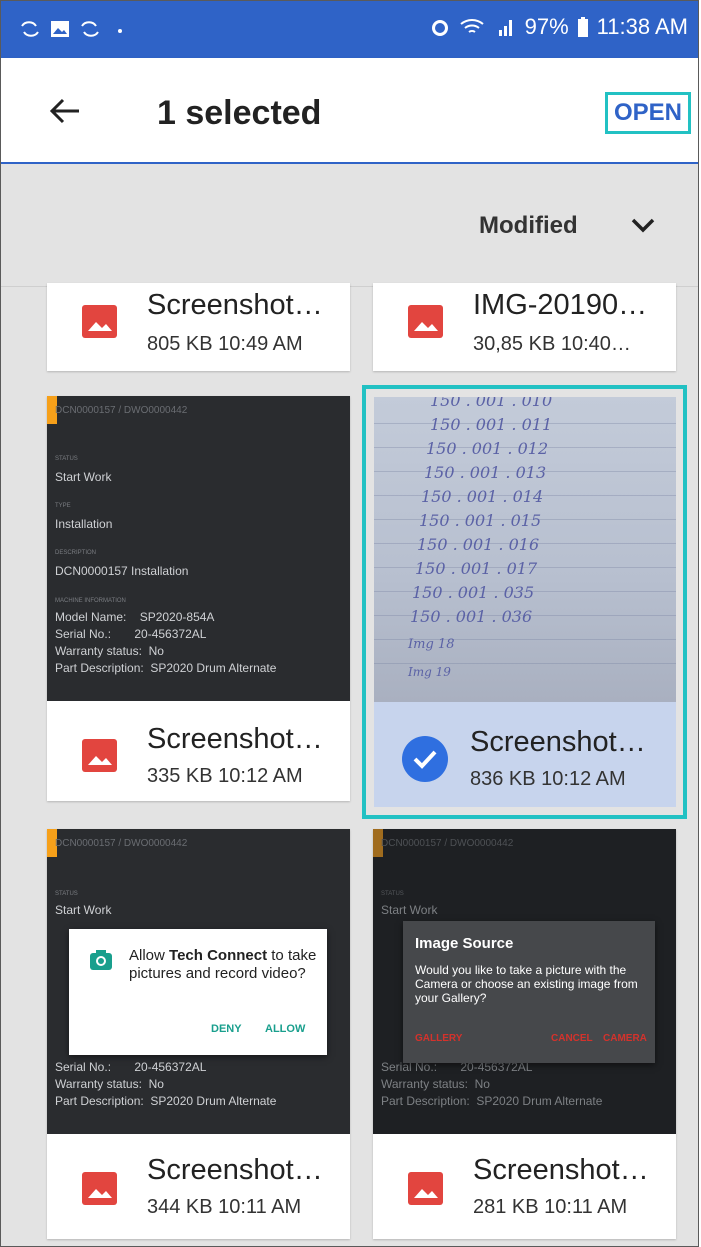 The height and width of the screenshot is (1247, 701). What do you see at coordinates (548, 779) in the screenshot?
I see `file-meta: 836 KB 10:12 AM` at bounding box center [548, 779].